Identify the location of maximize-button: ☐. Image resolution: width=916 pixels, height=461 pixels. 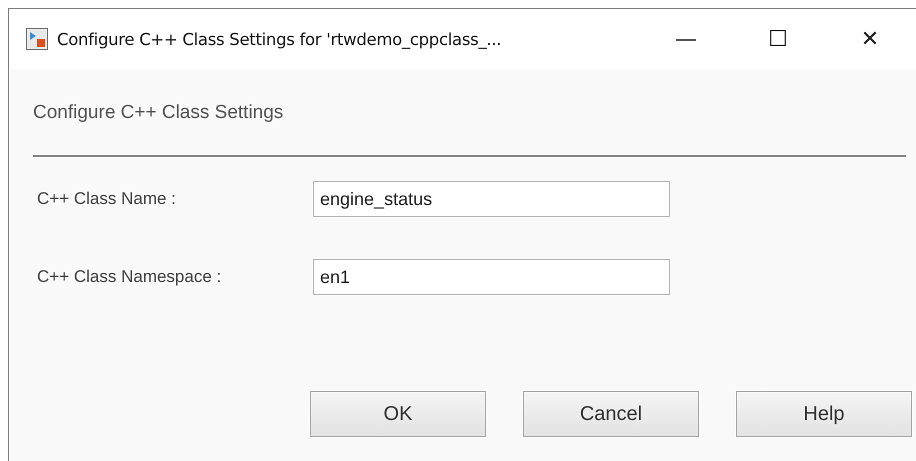
(778, 39).